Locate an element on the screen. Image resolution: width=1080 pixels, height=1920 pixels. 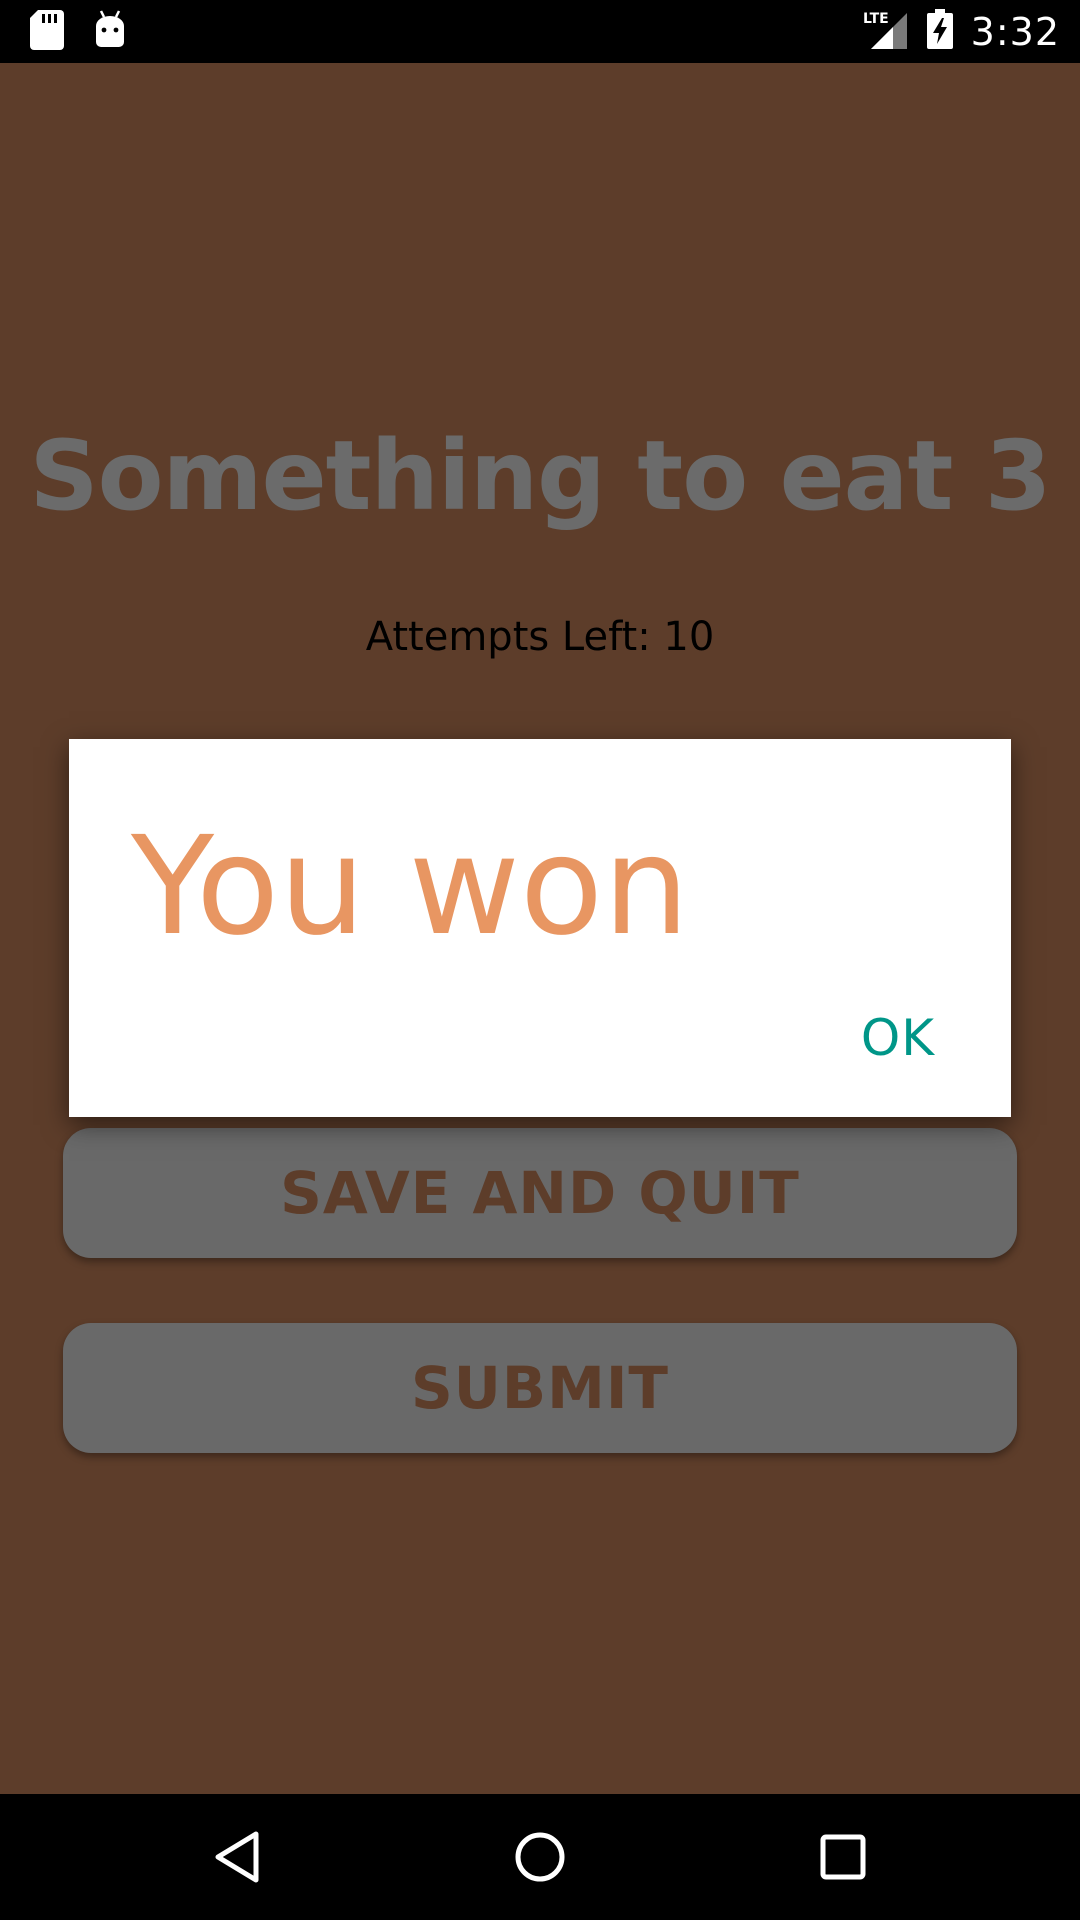
save-and-quit-button: SAVE AND QUIT is located at coordinates (540, 1193).